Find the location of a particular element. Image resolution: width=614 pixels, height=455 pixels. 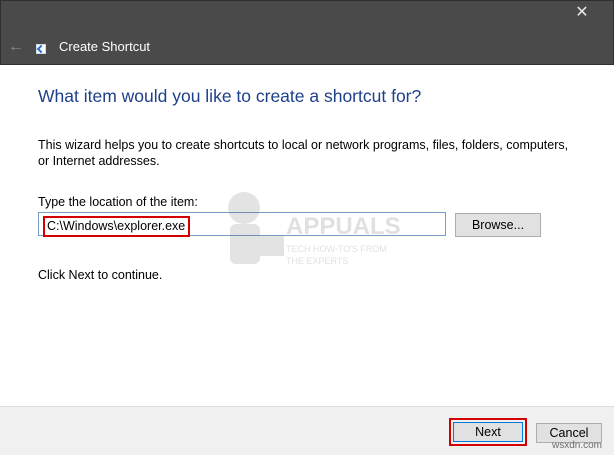

location-value: C:\Windows\explorer.exe is located at coordinates (117, 226).